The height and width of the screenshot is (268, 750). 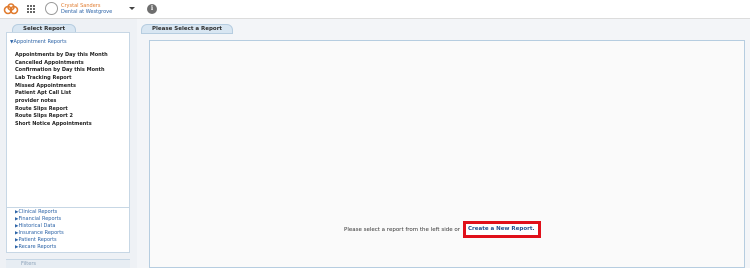 What do you see at coordinates (152, 9) in the screenshot?
I see `info-icon: i` at bounding box center [152, 9].